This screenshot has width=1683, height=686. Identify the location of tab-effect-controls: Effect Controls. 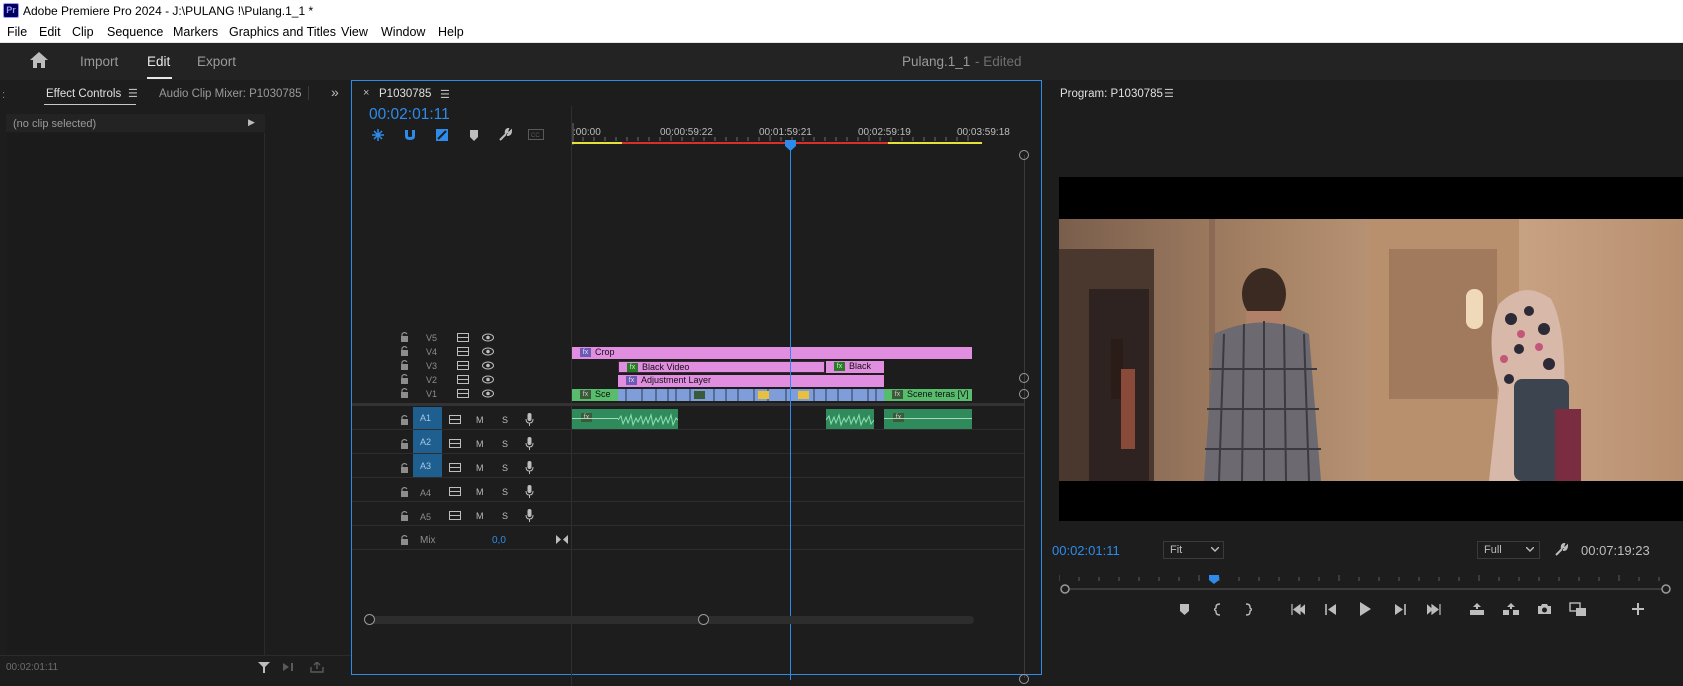
(83, 94).